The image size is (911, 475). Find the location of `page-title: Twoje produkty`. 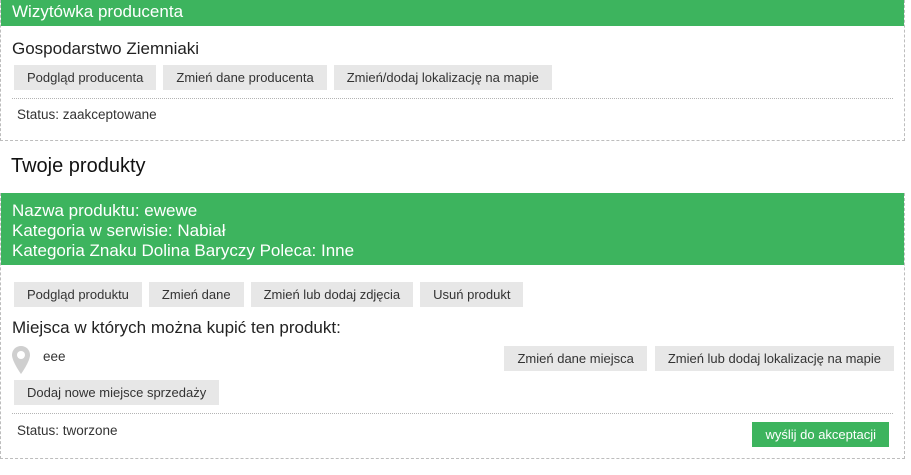

page-title: Twoje produkty is located at coordinates (78, 166).